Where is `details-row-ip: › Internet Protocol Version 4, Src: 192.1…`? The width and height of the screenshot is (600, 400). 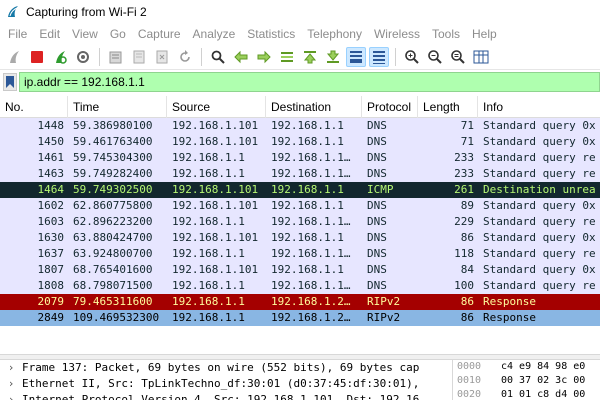 details-row-ip: › Internet Protocol Version 4, Src: 192.1… is located at coordinates (224, 396).